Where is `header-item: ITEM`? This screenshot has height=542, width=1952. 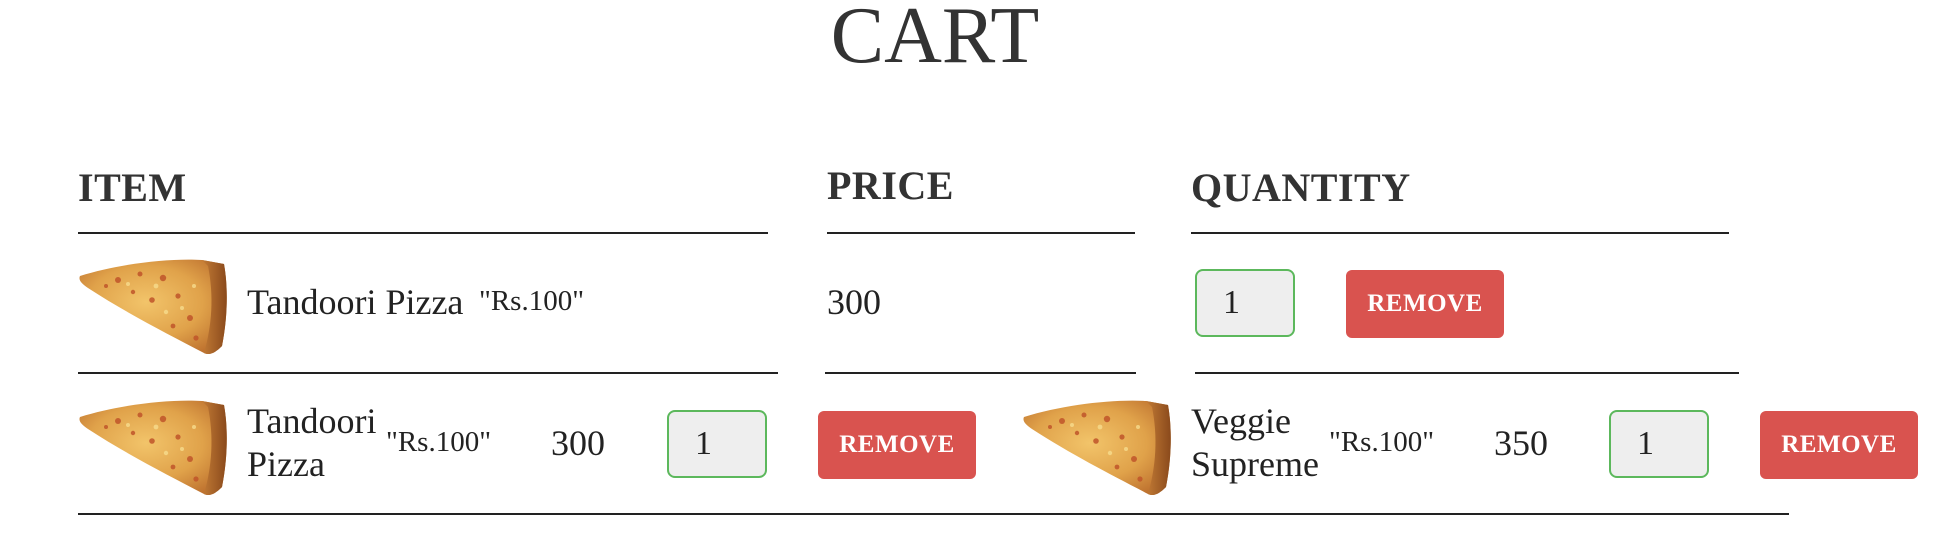 header-item: ITEM is located at coordinates (132, 187).